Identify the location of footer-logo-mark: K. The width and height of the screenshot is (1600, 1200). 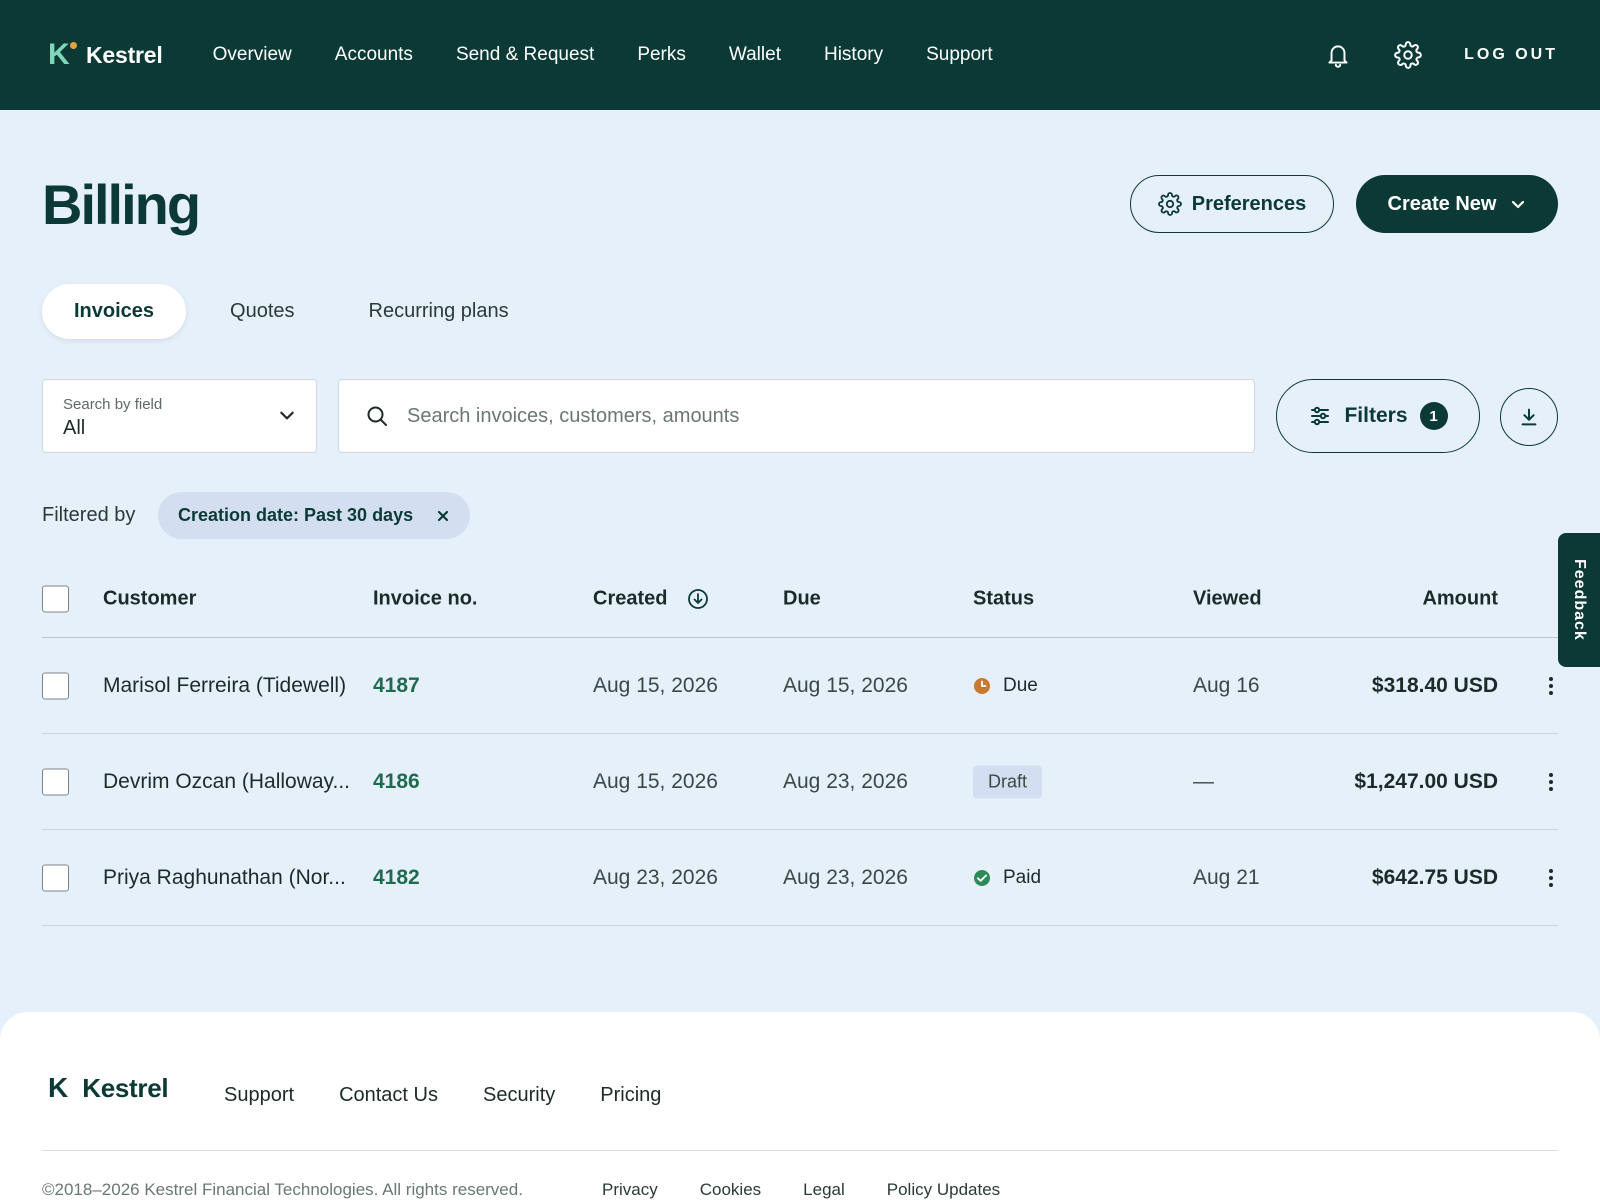
(58, 1087).